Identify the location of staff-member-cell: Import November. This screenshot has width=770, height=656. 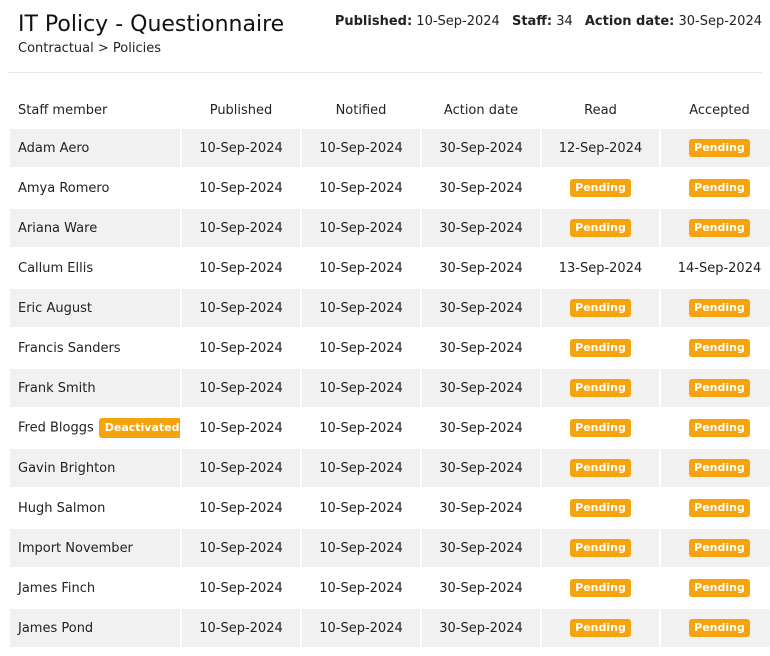
(95, 548).